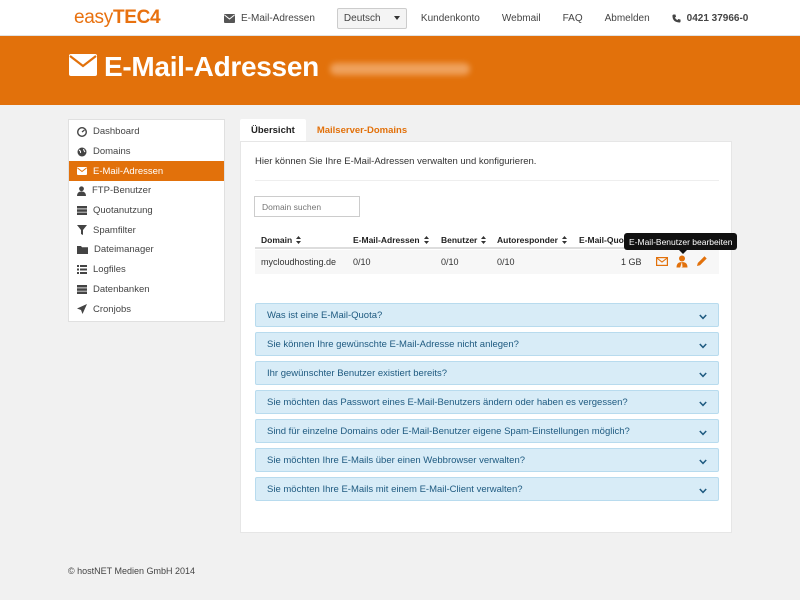 The image size is (800, 600). Describe the element at coordinates (116, 132) in the screenshot. I see `sidebar-item-label: Dashboard` at that location.